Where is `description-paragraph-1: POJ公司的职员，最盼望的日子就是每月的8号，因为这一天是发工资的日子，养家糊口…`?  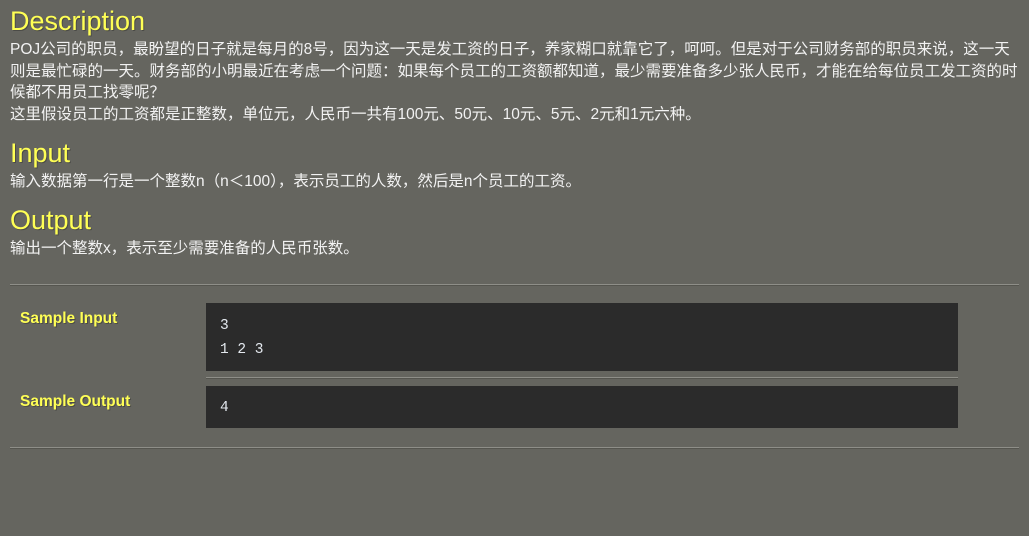
description-paragraph-1: POJ公司的职员，最盼望的日子就是每月的8号，因为这一天是发工资的日子，养家糊口… is located at coordinates (514, 71).